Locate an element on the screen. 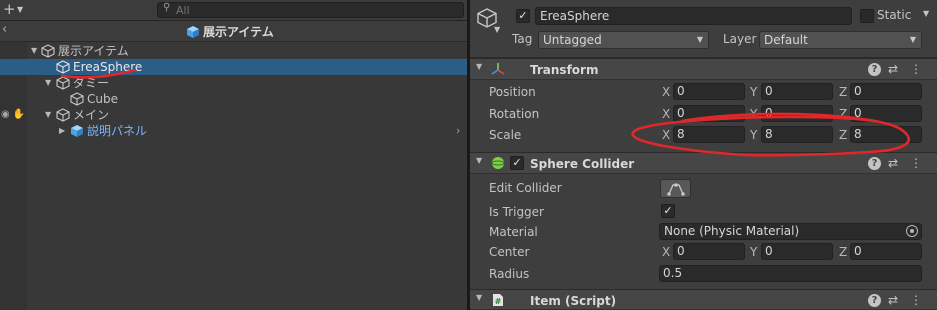 The height and width of the screenshot is (310, 937). object-name-field: EreaSphere is located at coordinates (693, 16).